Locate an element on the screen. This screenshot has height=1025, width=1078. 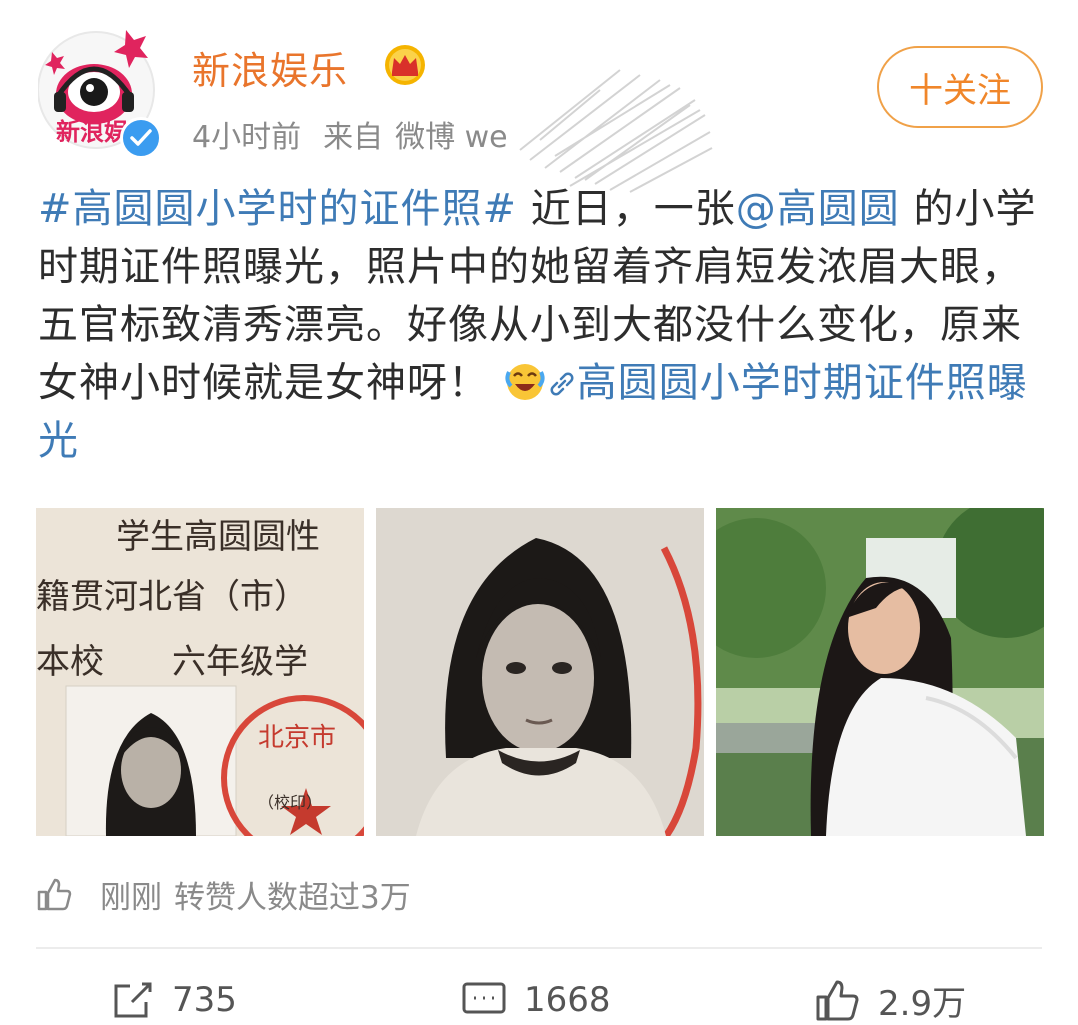
account-name: 新浪娱乐 is located at coordinates (270, 67).